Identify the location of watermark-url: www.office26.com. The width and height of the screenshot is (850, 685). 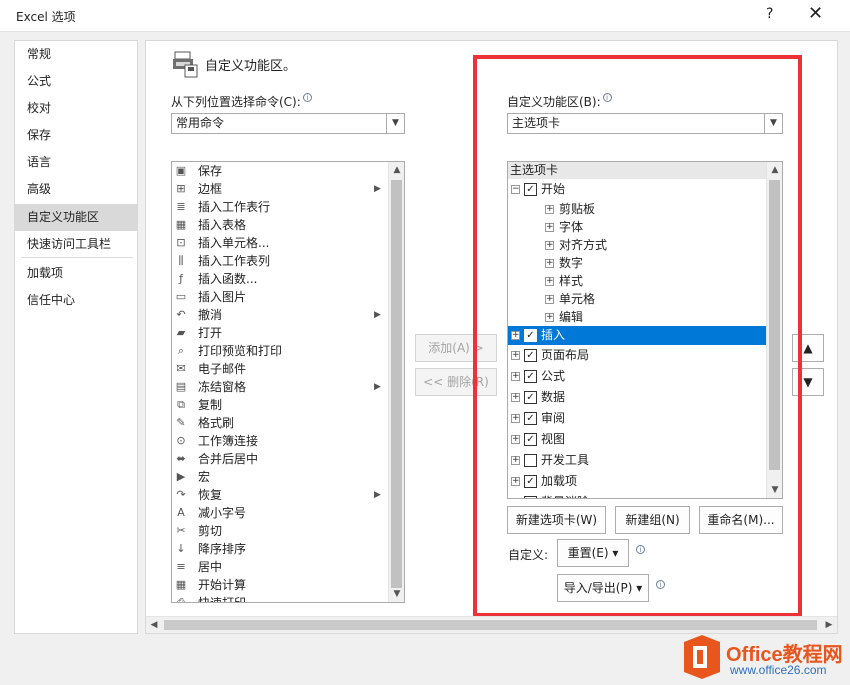
(778, 670).